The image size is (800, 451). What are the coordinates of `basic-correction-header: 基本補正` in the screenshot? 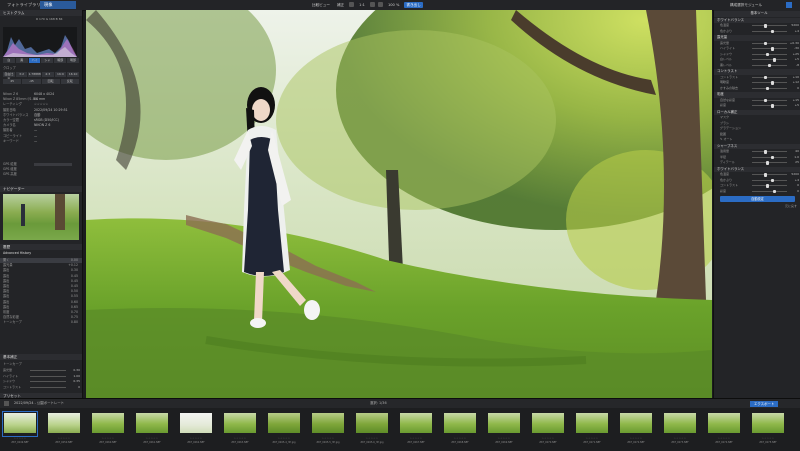 It's located at (41, 357).